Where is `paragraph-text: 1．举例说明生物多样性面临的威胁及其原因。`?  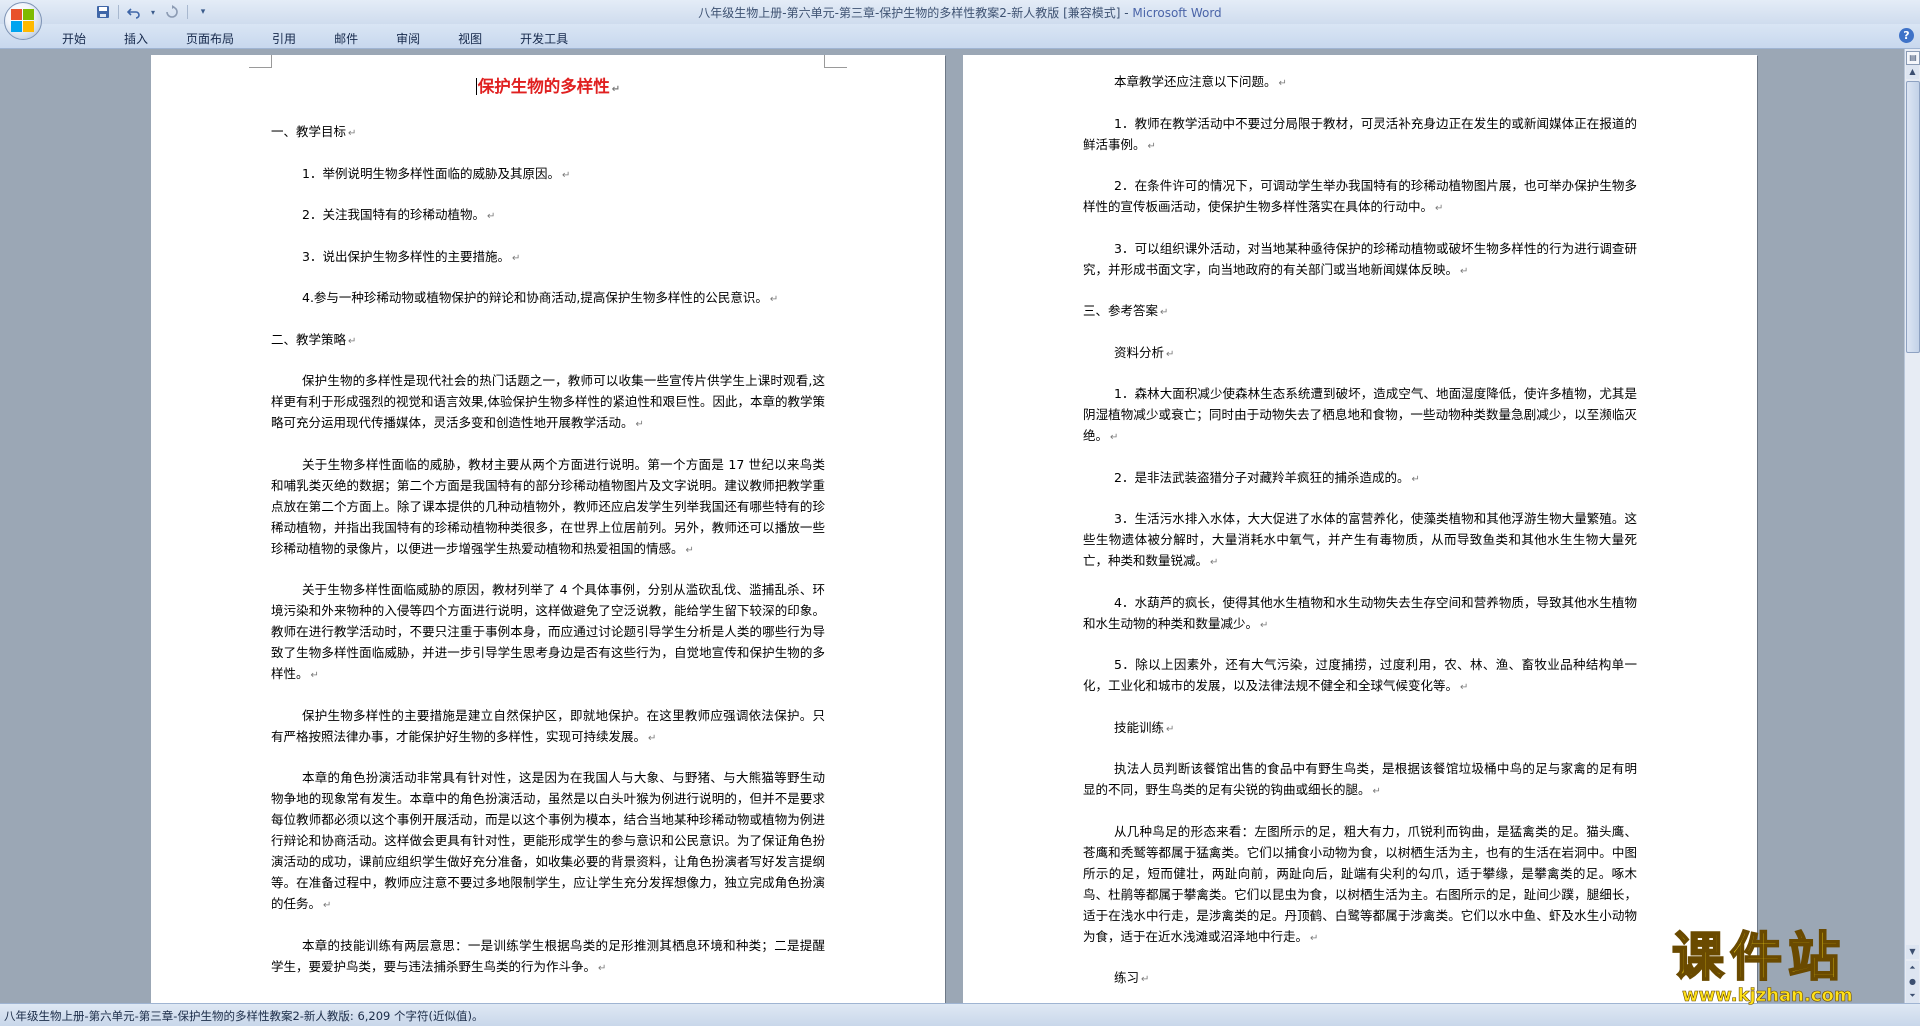
paragraph-text: 1．举例说明生物多样性面临的威胁及其原因。 is located at coordinates (431, 173).